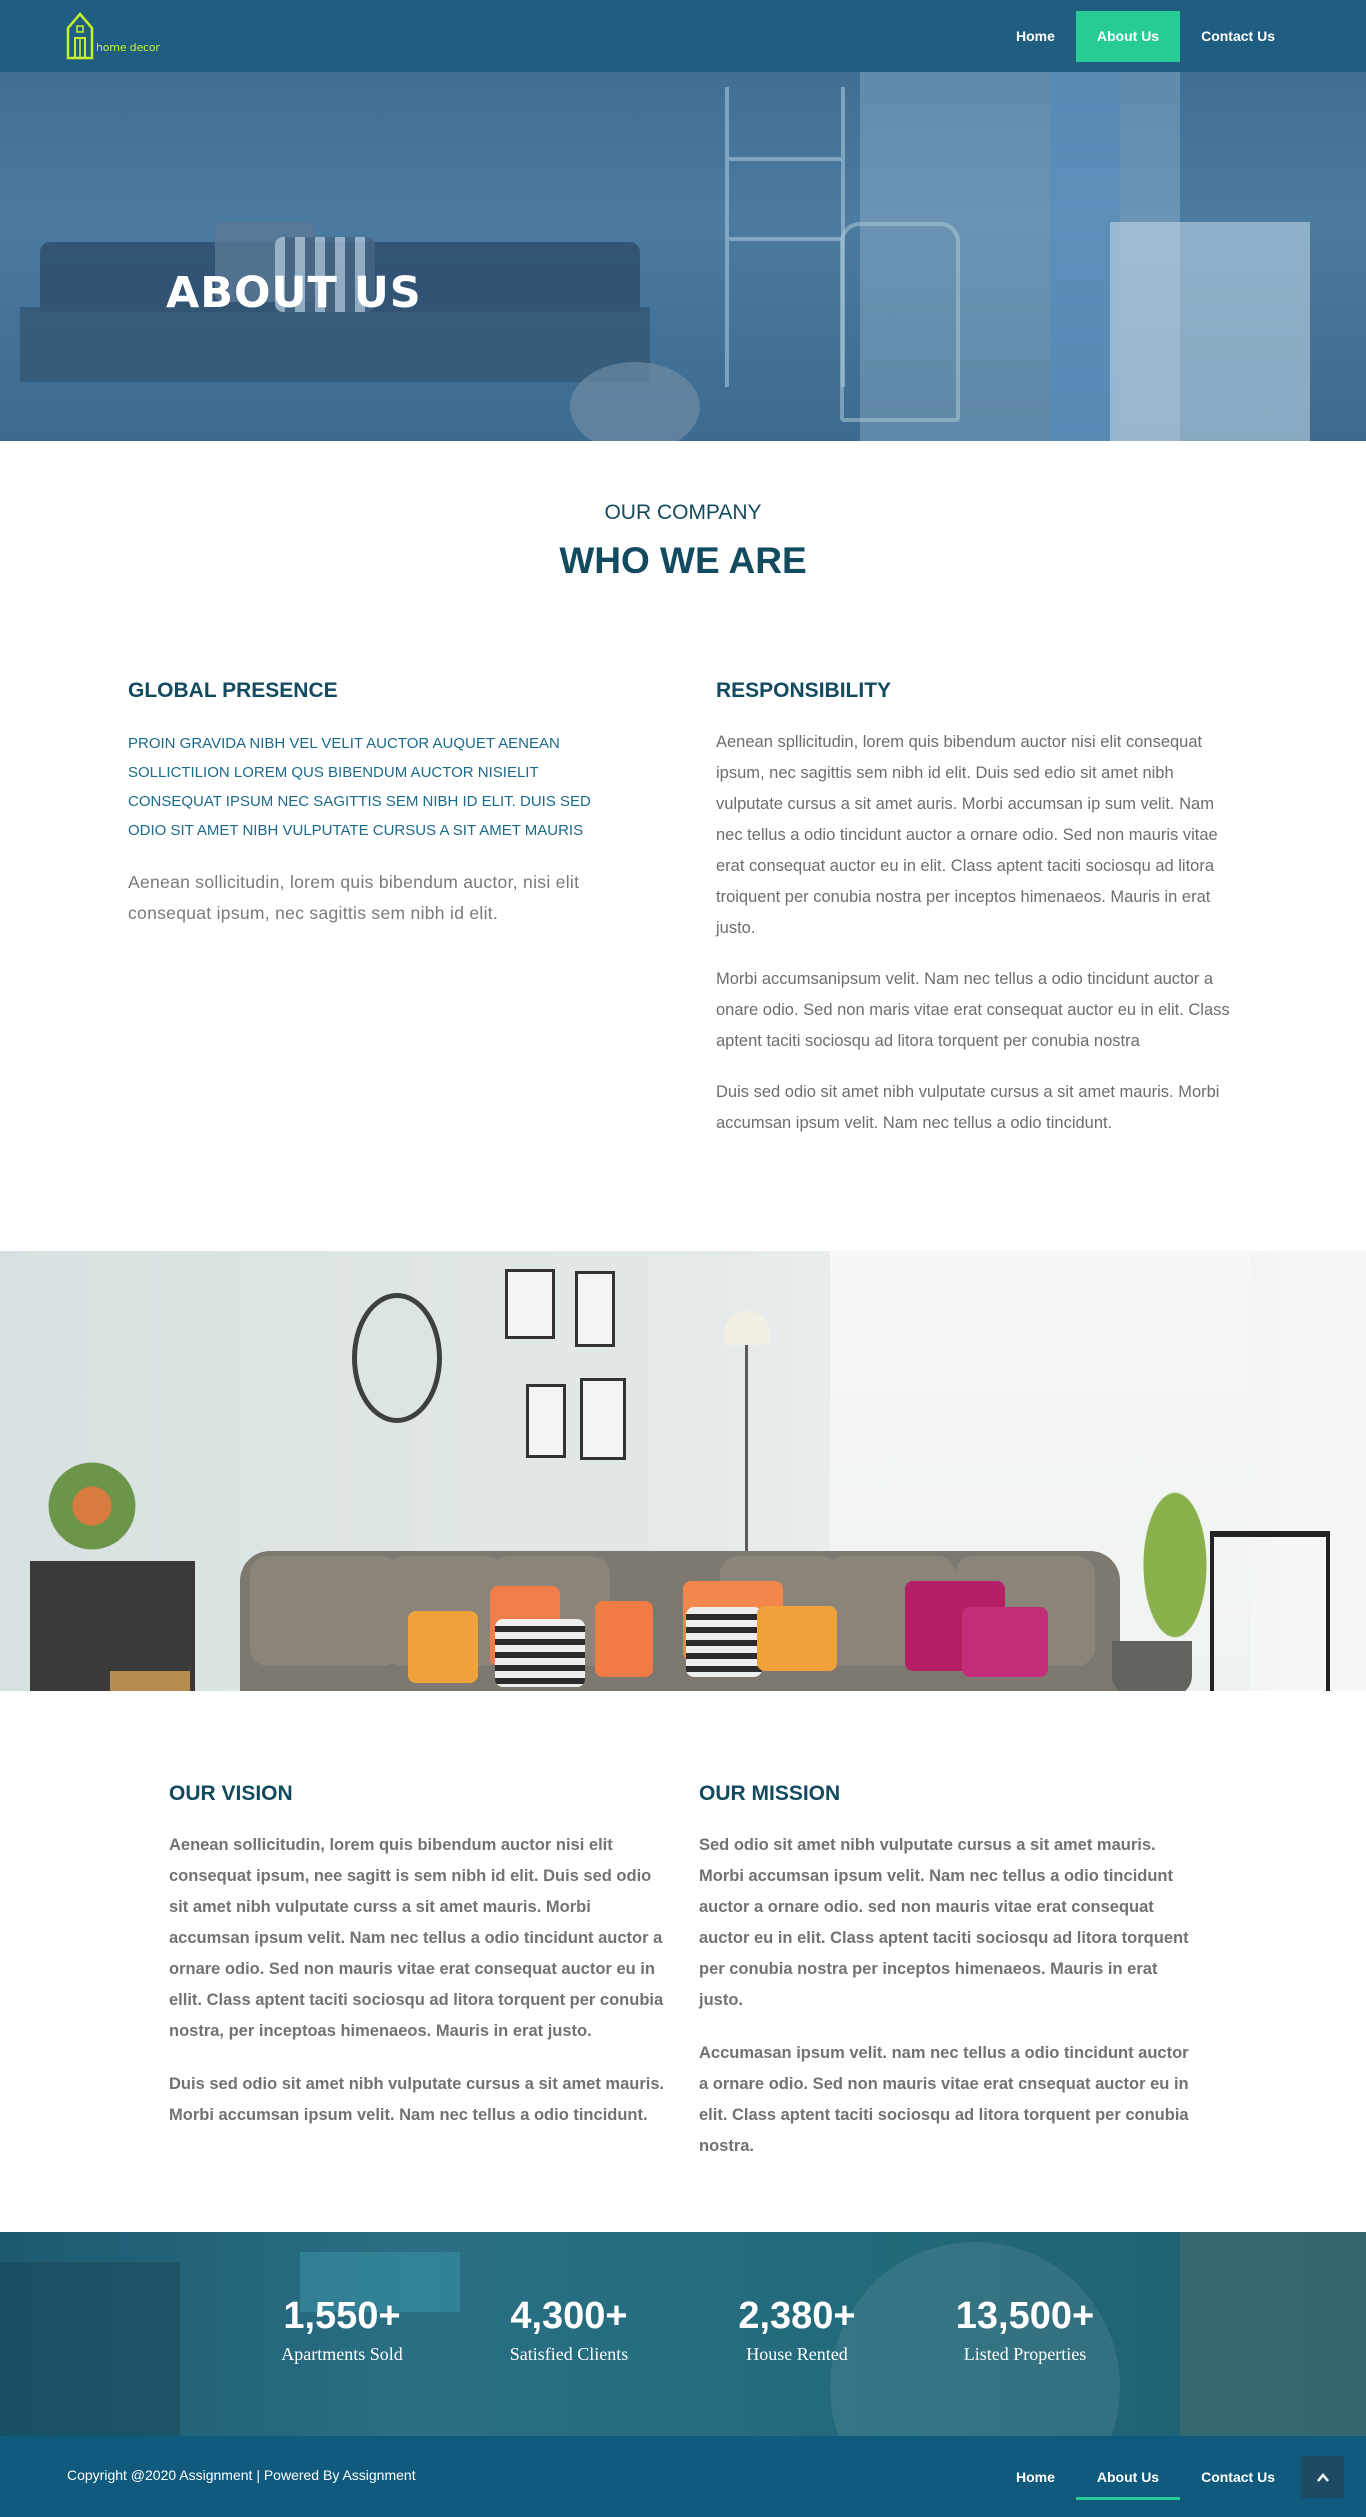 The height and width of the screenshot is (2517, 1366). Describe the element at coordinates (1128, 2477) in the screenshot. I see `footer-nav-about-us: About Us` at that location.